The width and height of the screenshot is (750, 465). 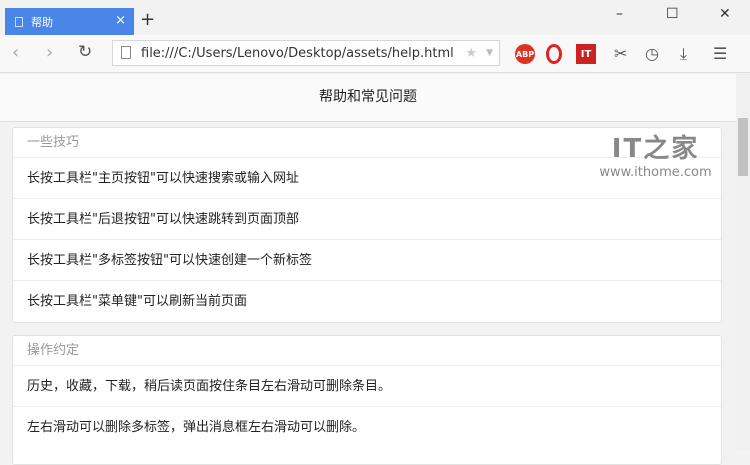 What do you see at coordinates (489, 53) in the screenshot?
I see `dropdown-icon: ▼` at bounding box center [489, 53].